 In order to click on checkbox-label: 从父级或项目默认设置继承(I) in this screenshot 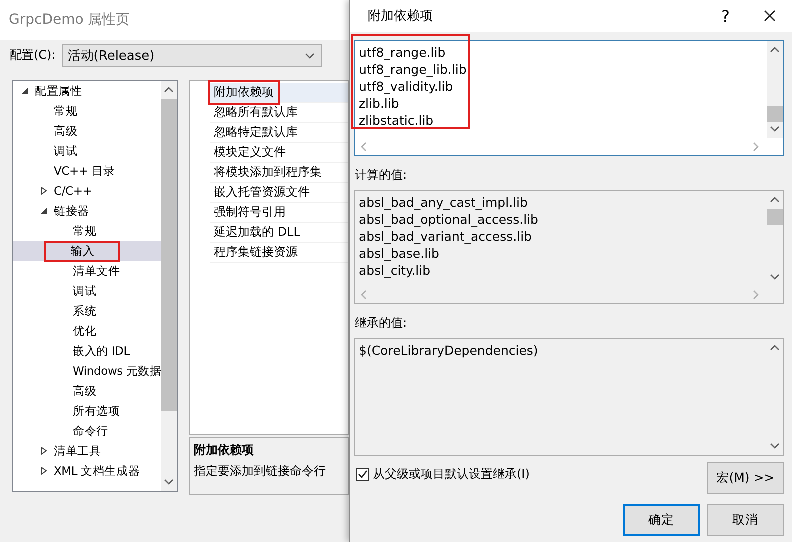, I will do `click(451, 474)`.